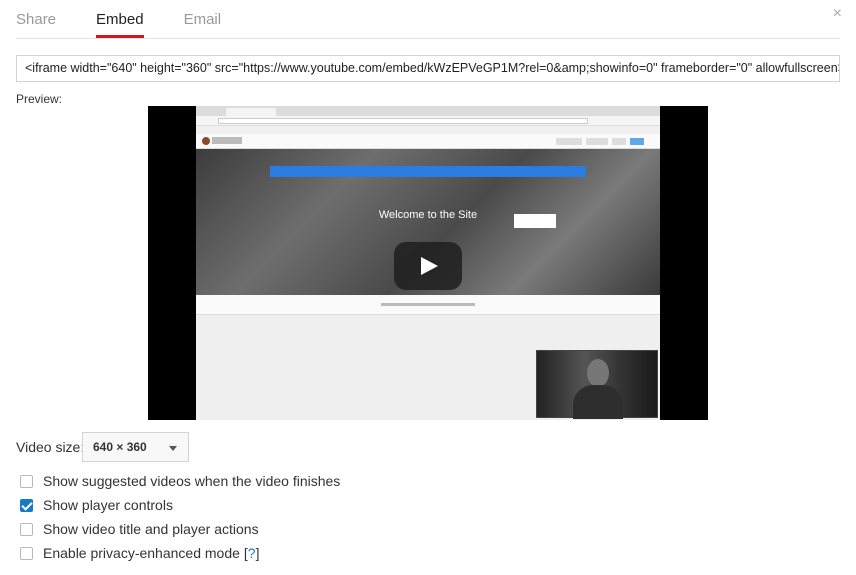  Describe the element at coordinates (252, 553) in the screenshot. I see `privacy-help-link: ?` at that location.